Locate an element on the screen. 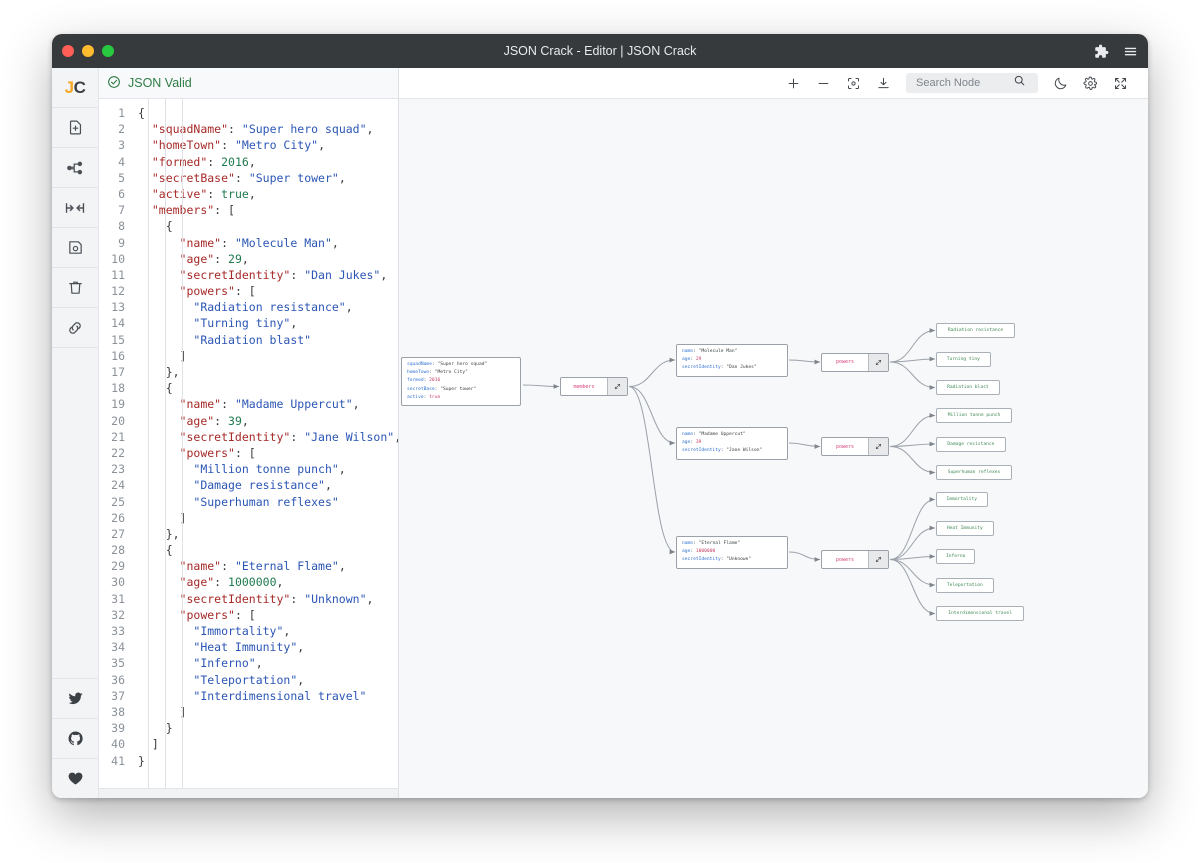 This screenshot has height=863, width=1200. zoom-out-button is located at coordinates (823, 83).